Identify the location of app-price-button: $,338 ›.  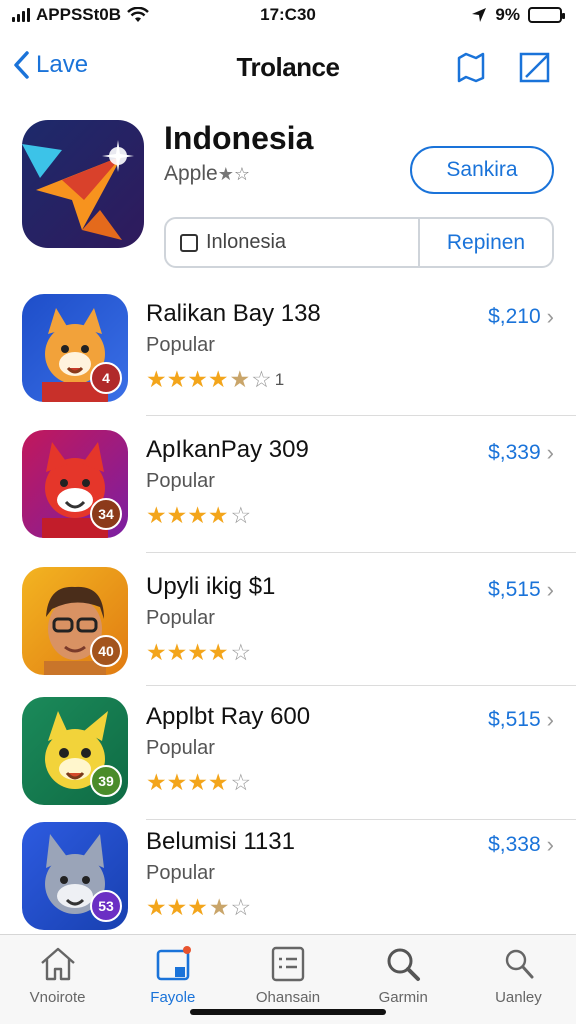
(521, 845).